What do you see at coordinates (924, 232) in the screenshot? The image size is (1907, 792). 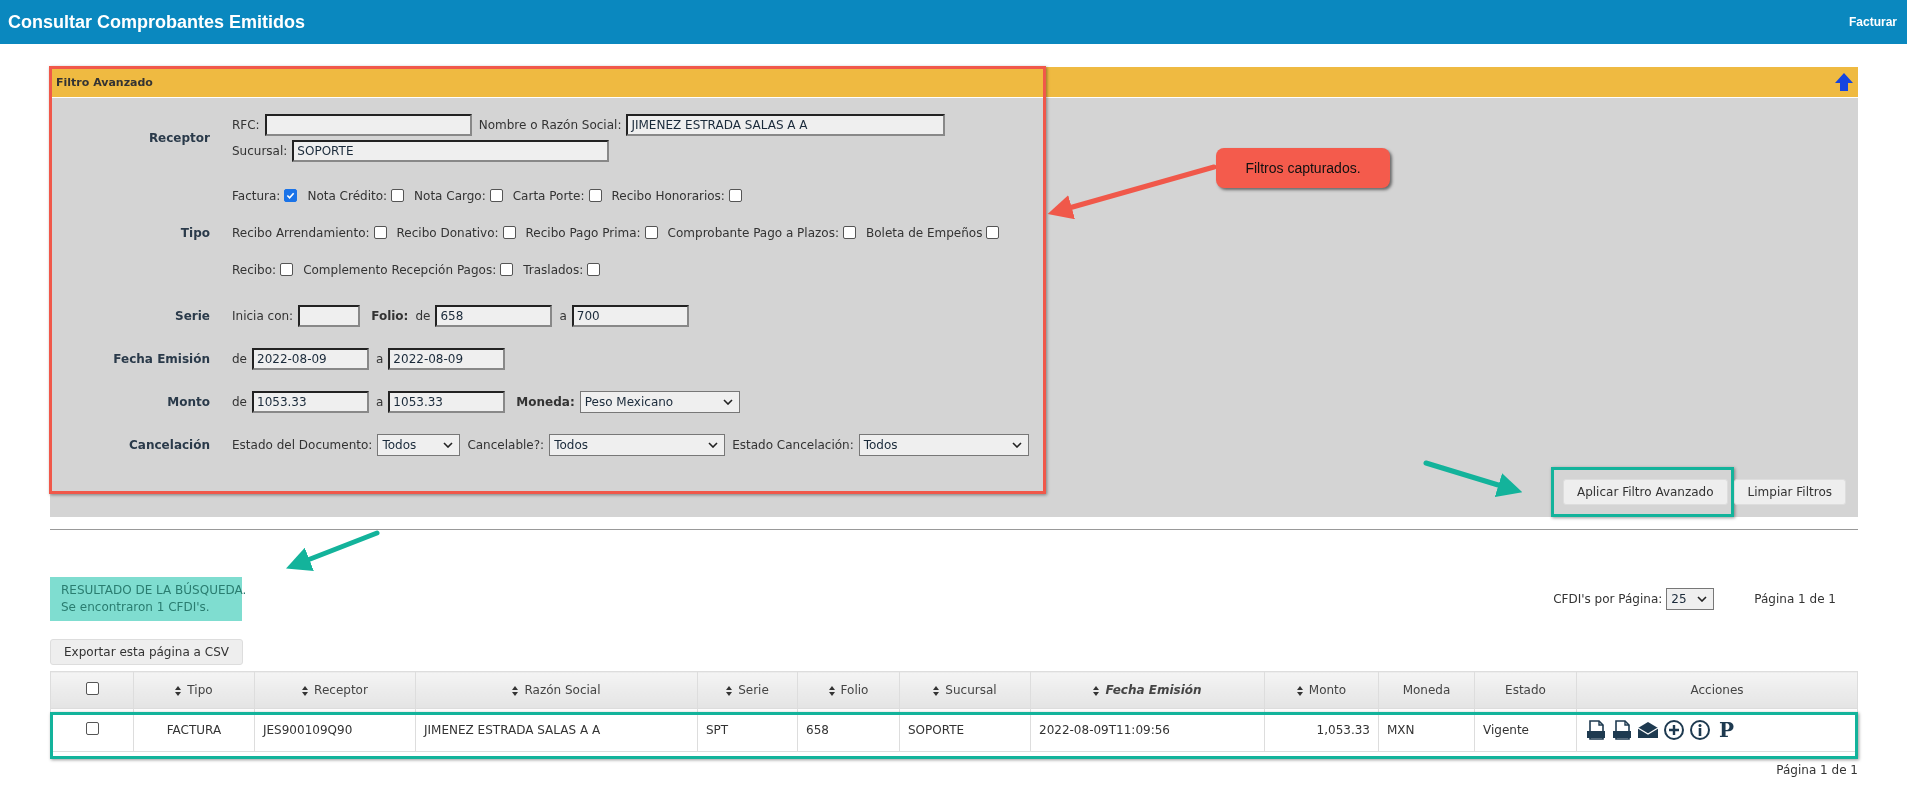 I see `checkbox-label: Boleta de Empeños` at bounding box center [924, 232].